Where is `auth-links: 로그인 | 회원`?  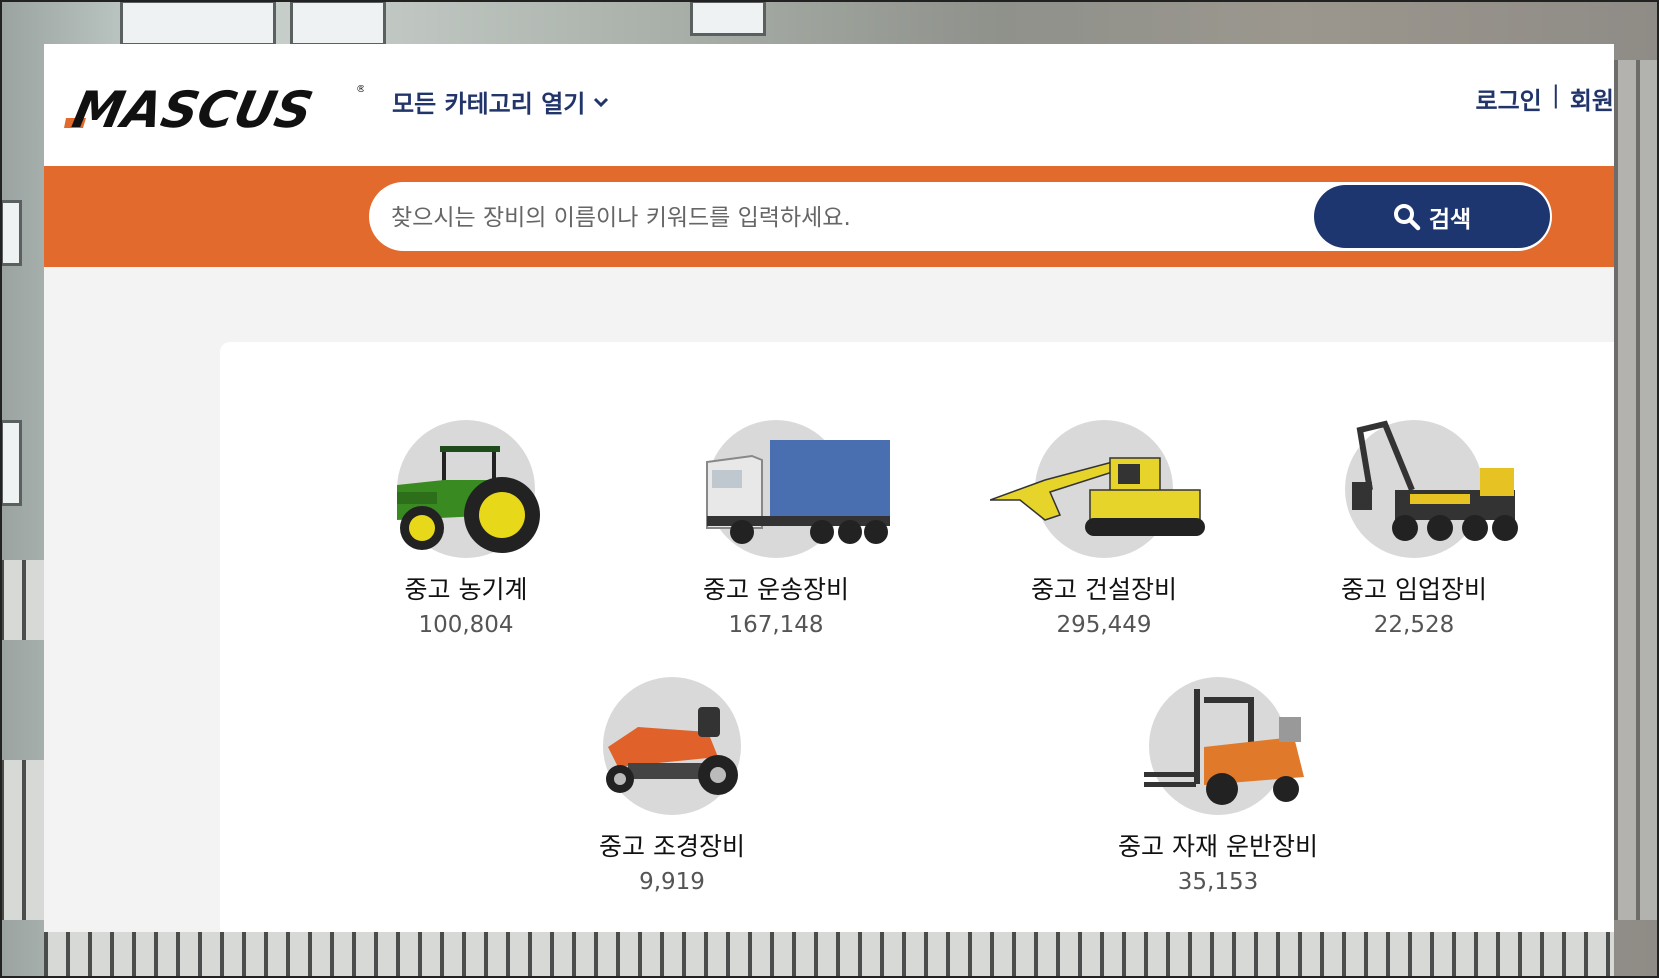
auth-links: 로그인 | 회원 is located at coordinates (1544, 98).